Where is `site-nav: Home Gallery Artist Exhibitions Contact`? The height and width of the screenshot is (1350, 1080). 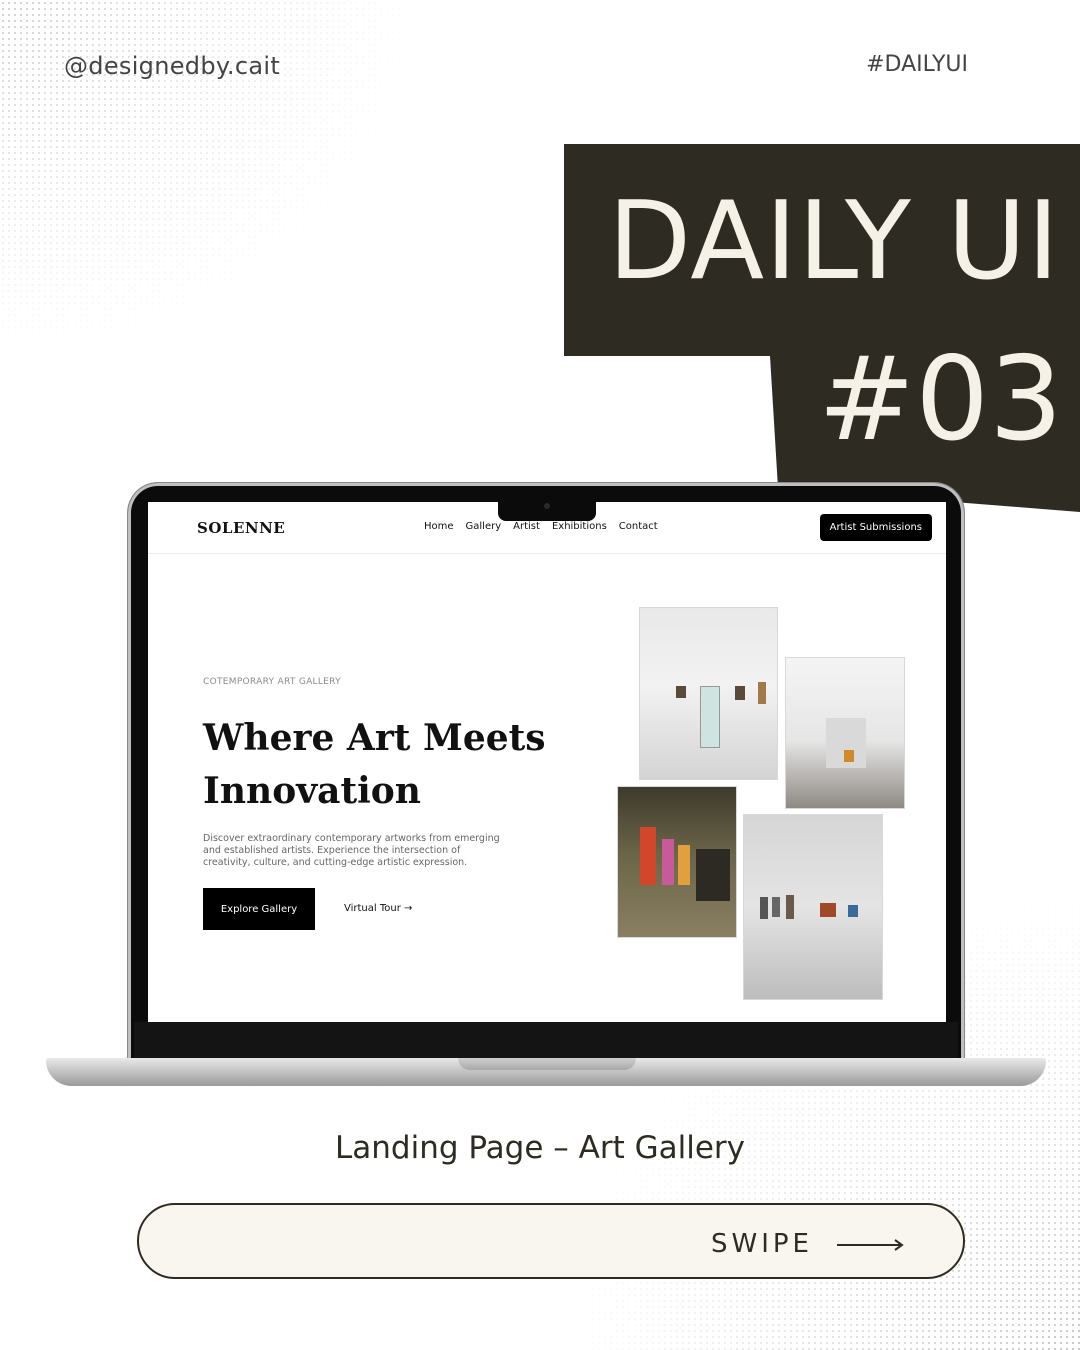
site-nav: Home Gallery Artist Exhibitions Contact is located at coordinates (541, 526).